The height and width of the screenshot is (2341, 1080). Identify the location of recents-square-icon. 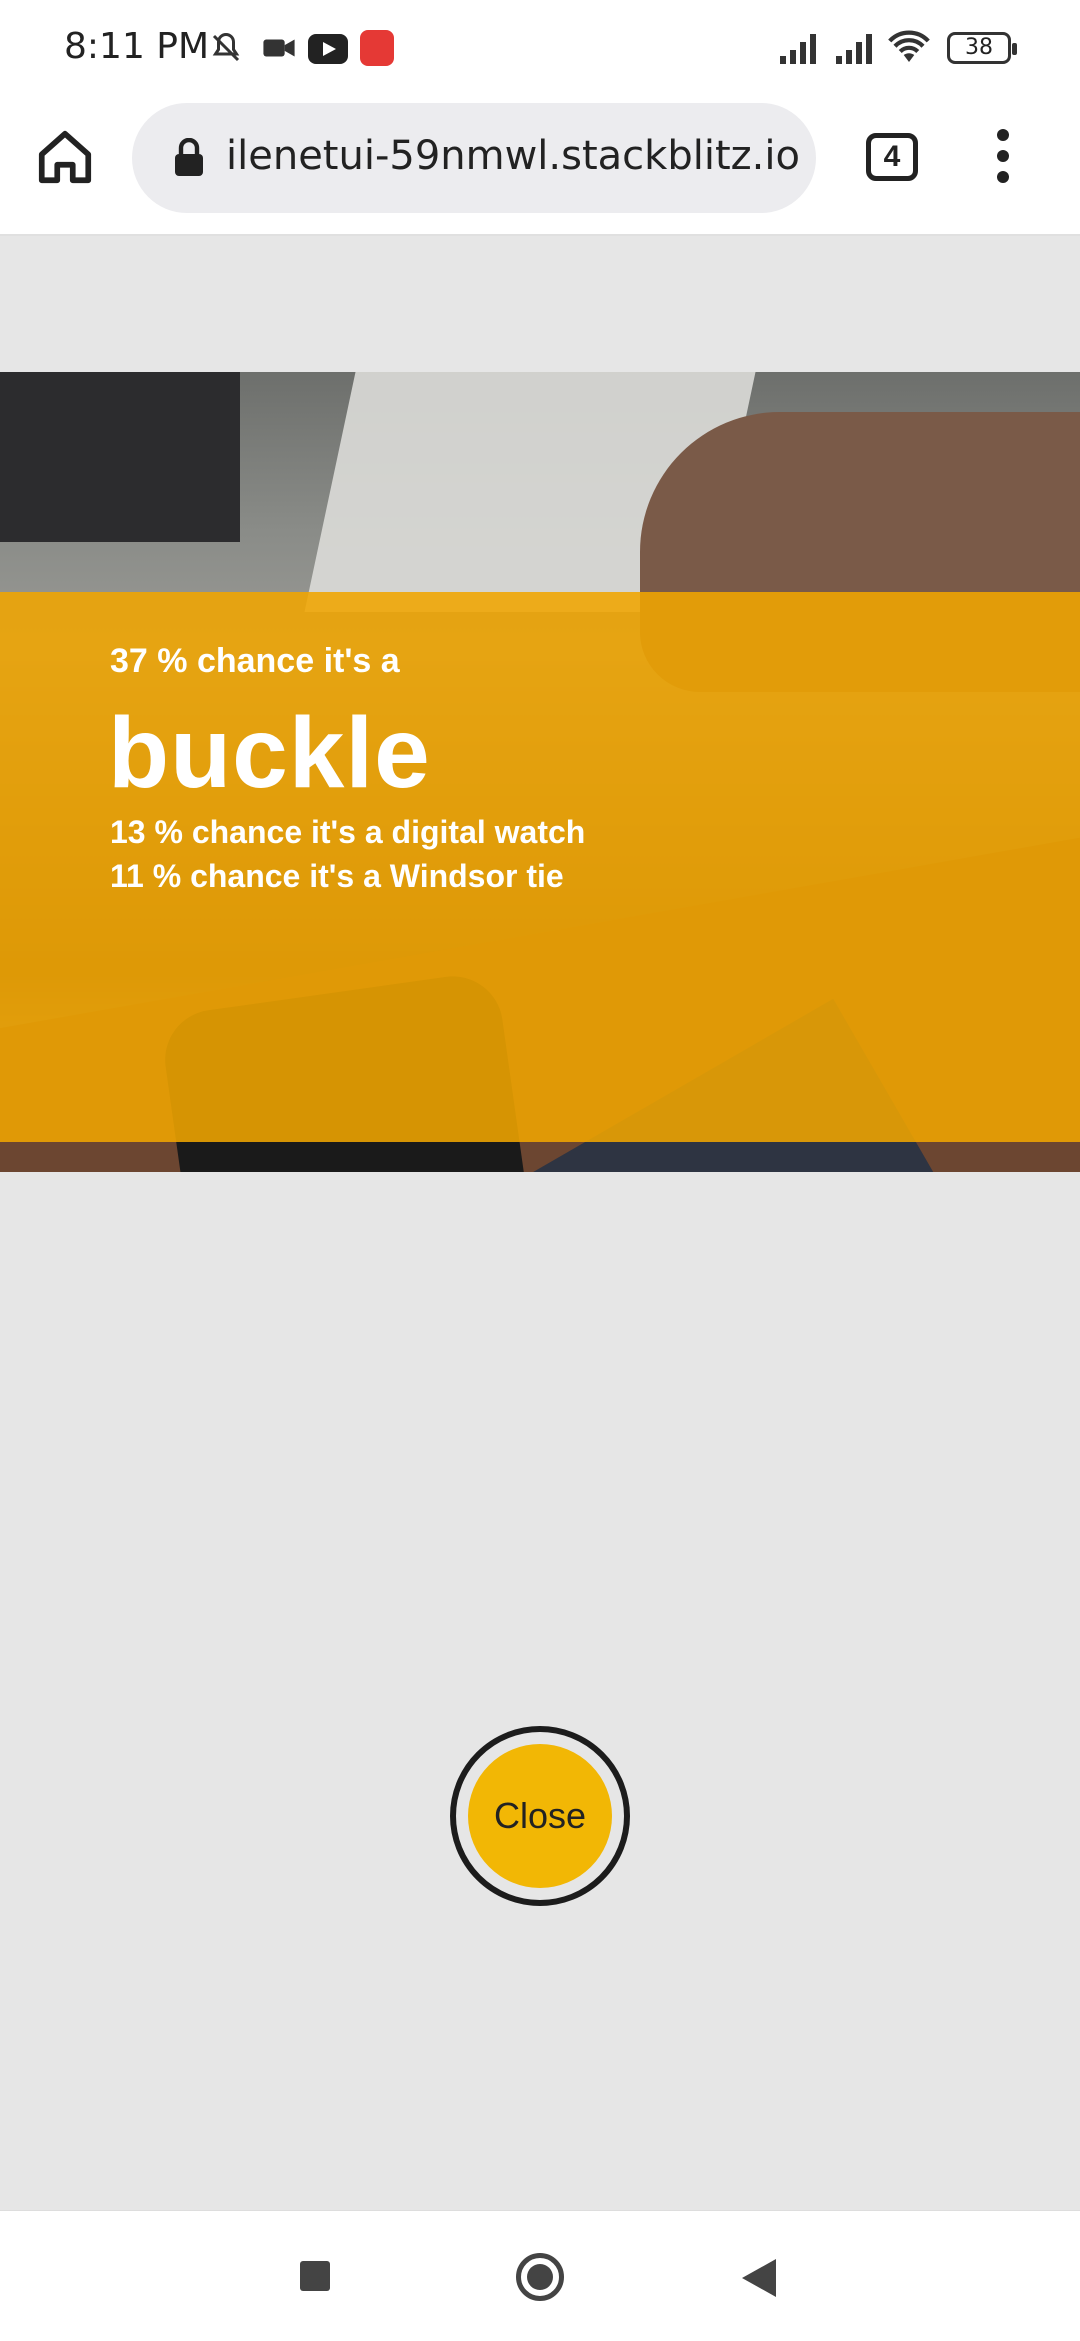
(315, 2276).